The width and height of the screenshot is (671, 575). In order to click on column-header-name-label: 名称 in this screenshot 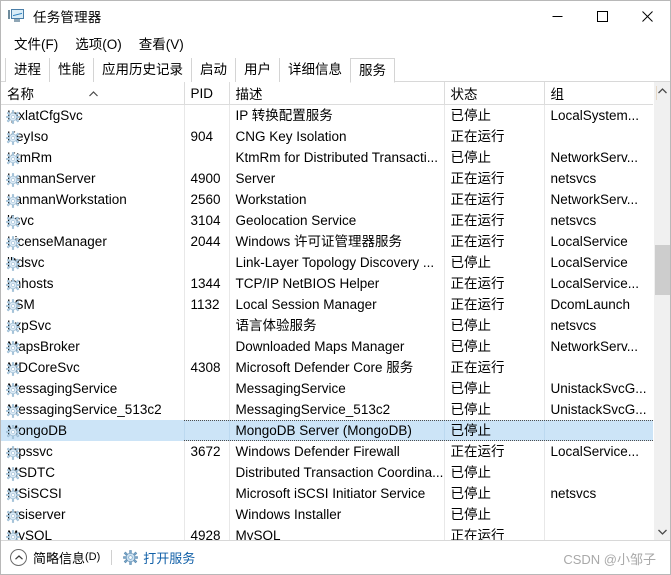, I will do `click(20, 94)`.